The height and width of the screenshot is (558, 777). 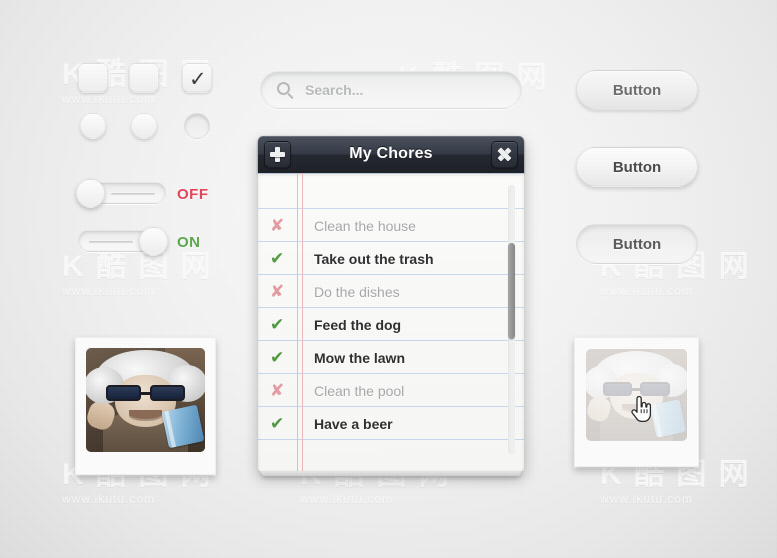 What do you see at coordinates (359, 357) in the screenshot?
I see `list-item-label: Mow the lawn` at bounding box center [359, 357].